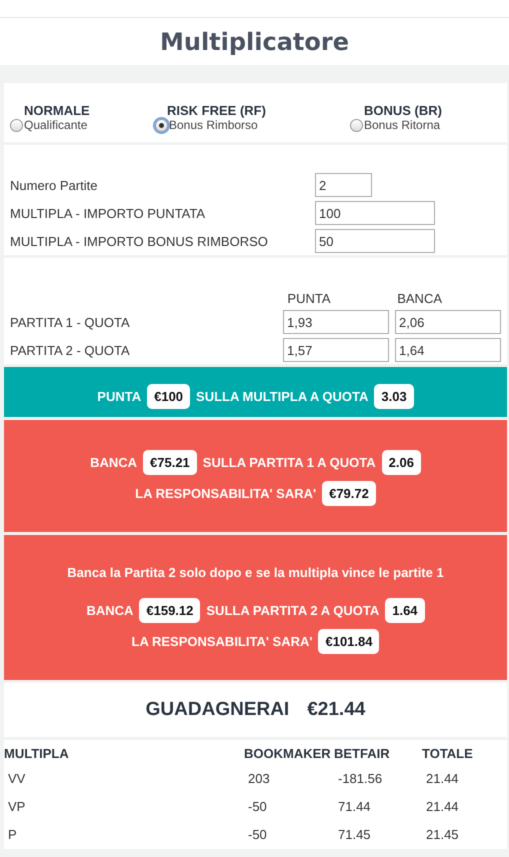 The image size is (509, 857). I want to click on instruction-text: SULLA PARTITA 1 A QUOTA, so click(289, 462).